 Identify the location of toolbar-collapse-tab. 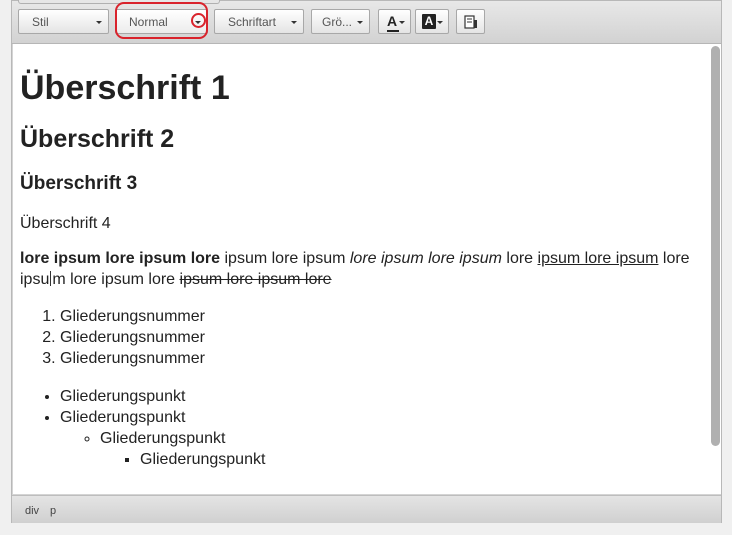
(119, 2).